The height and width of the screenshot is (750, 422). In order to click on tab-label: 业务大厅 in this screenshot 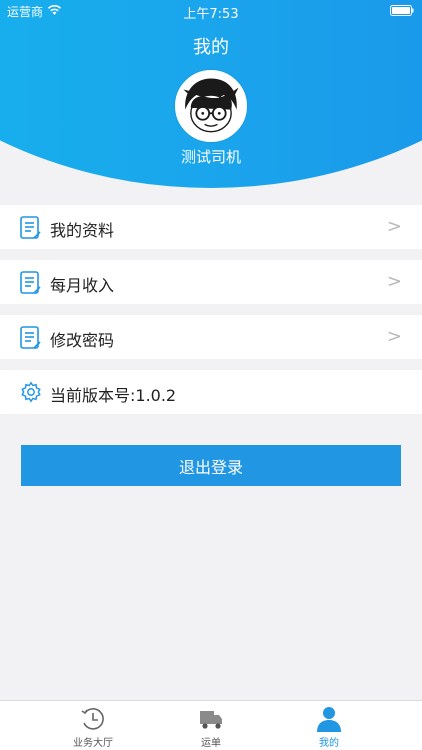, I will do `click(93, 743)`.